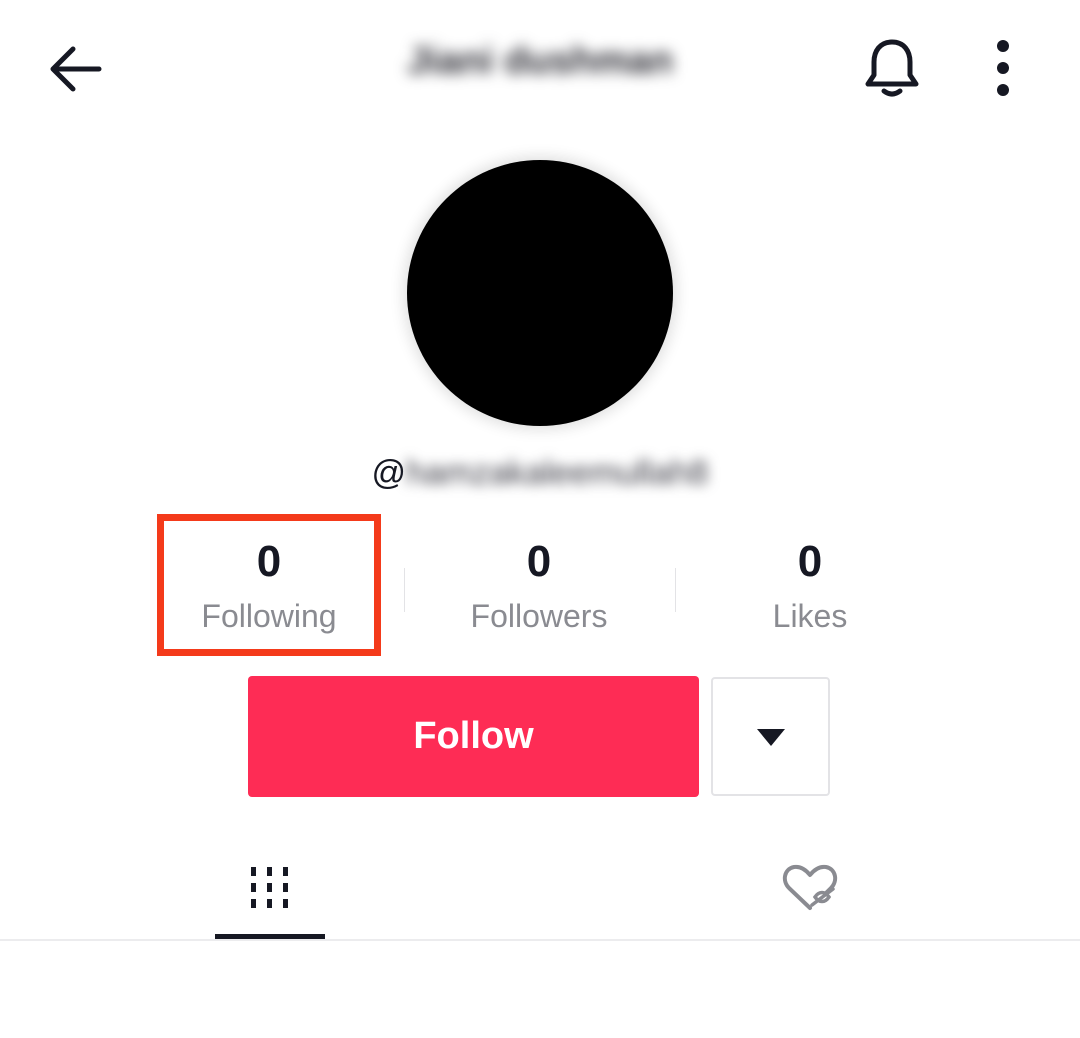  I want to click on follow-button: Follow, so click(473, 736).